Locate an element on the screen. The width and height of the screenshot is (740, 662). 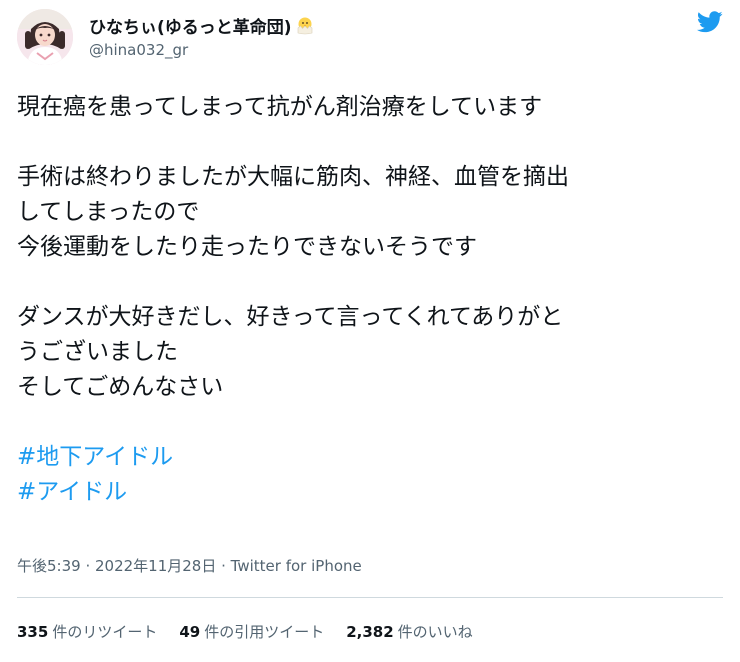
tweet-line: 手術は終わりましたが大幅に筋肉、神経、血管を摘出 is located at coordinates (293, 177).